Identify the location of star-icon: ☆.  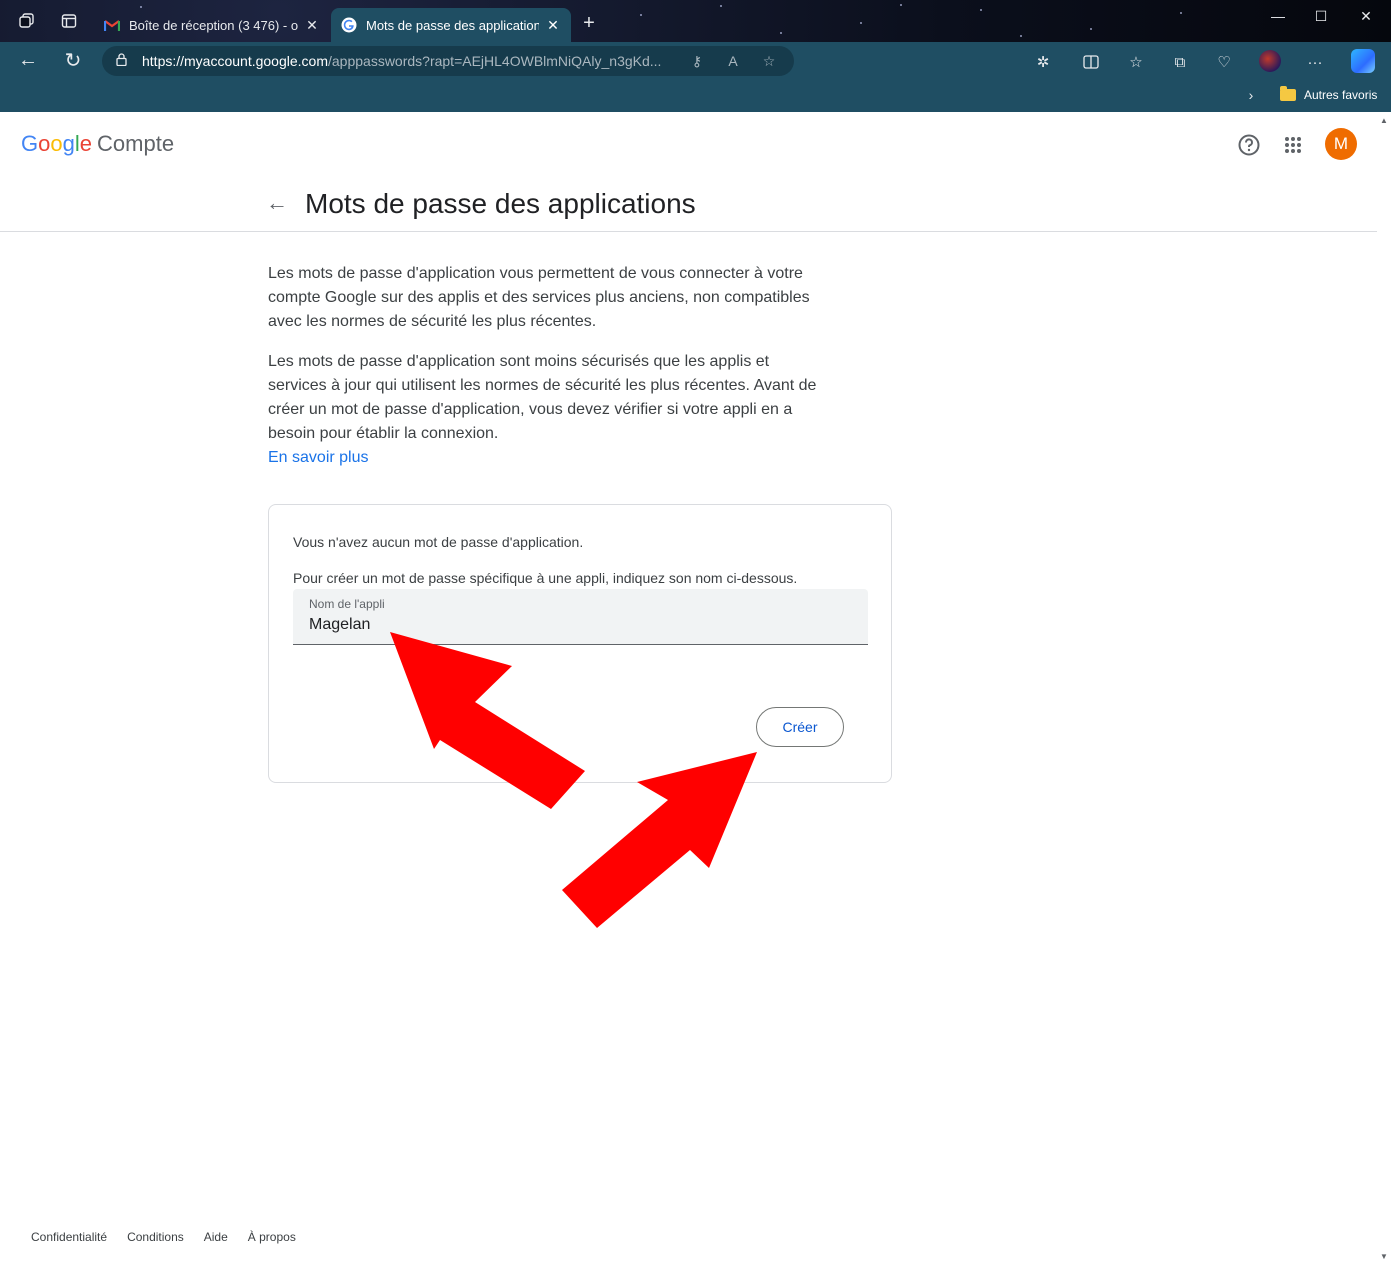
(769, 61).